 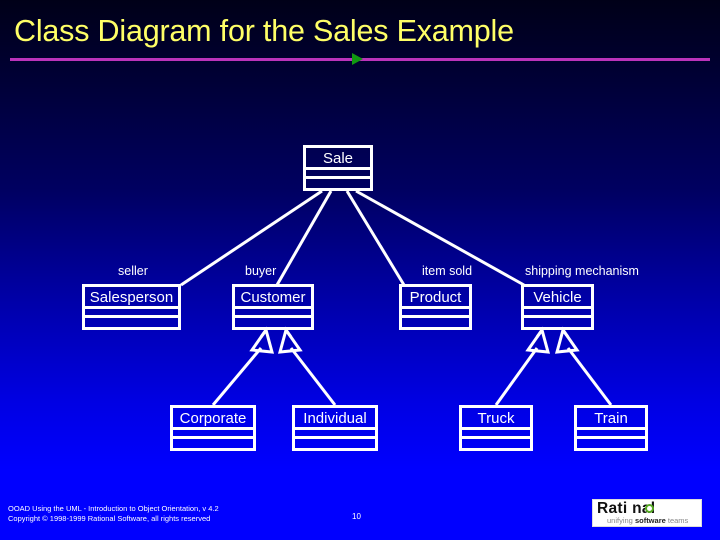 I want to click on generalization-arrowhead-individual, so click(x=290, y=340).